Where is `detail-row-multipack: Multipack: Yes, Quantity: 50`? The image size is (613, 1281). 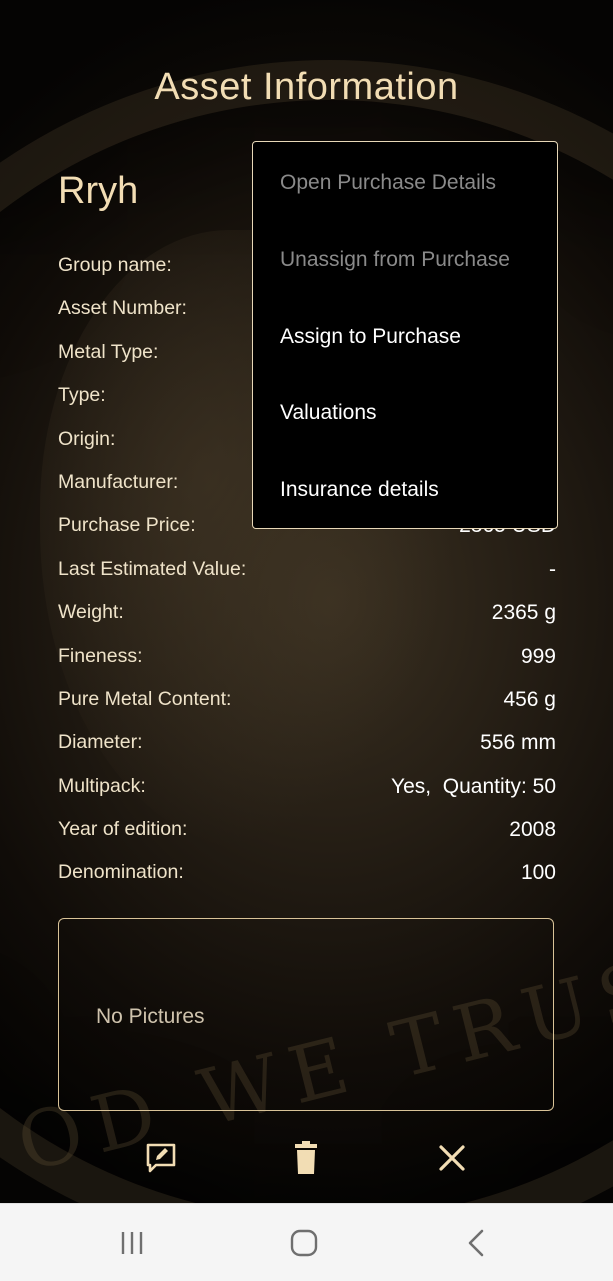
detail-row-multipack: Multipack: Yes, Quantity: 50 is located at coordinates (307, 786).